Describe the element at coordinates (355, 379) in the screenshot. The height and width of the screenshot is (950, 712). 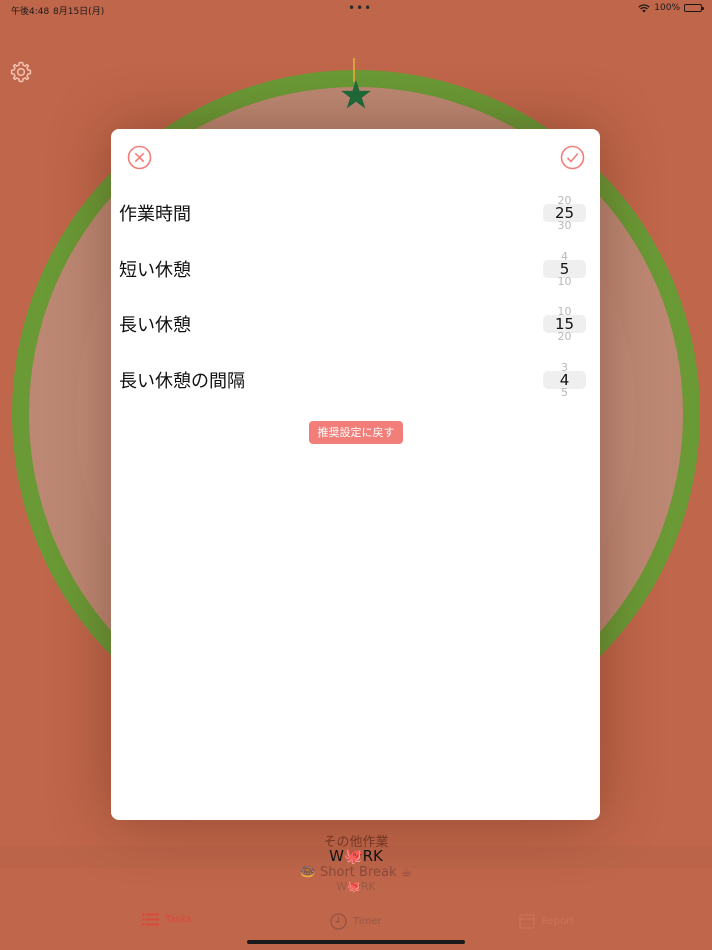
I see `setting-row-long-break-interval: 長い休憩の間隔 3 4 5` at that location.